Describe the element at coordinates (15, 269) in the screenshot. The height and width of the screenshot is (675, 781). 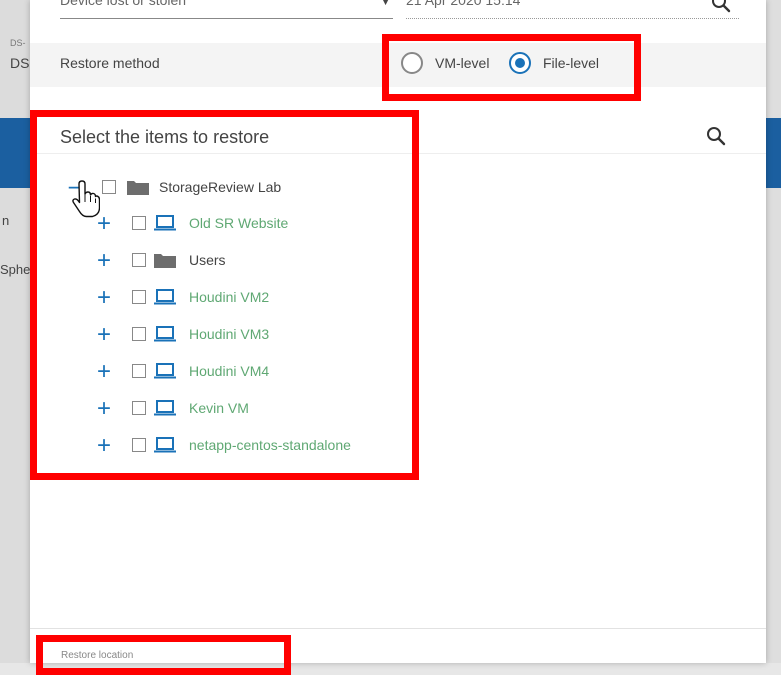
I see `background-label: Sphe` at that location.